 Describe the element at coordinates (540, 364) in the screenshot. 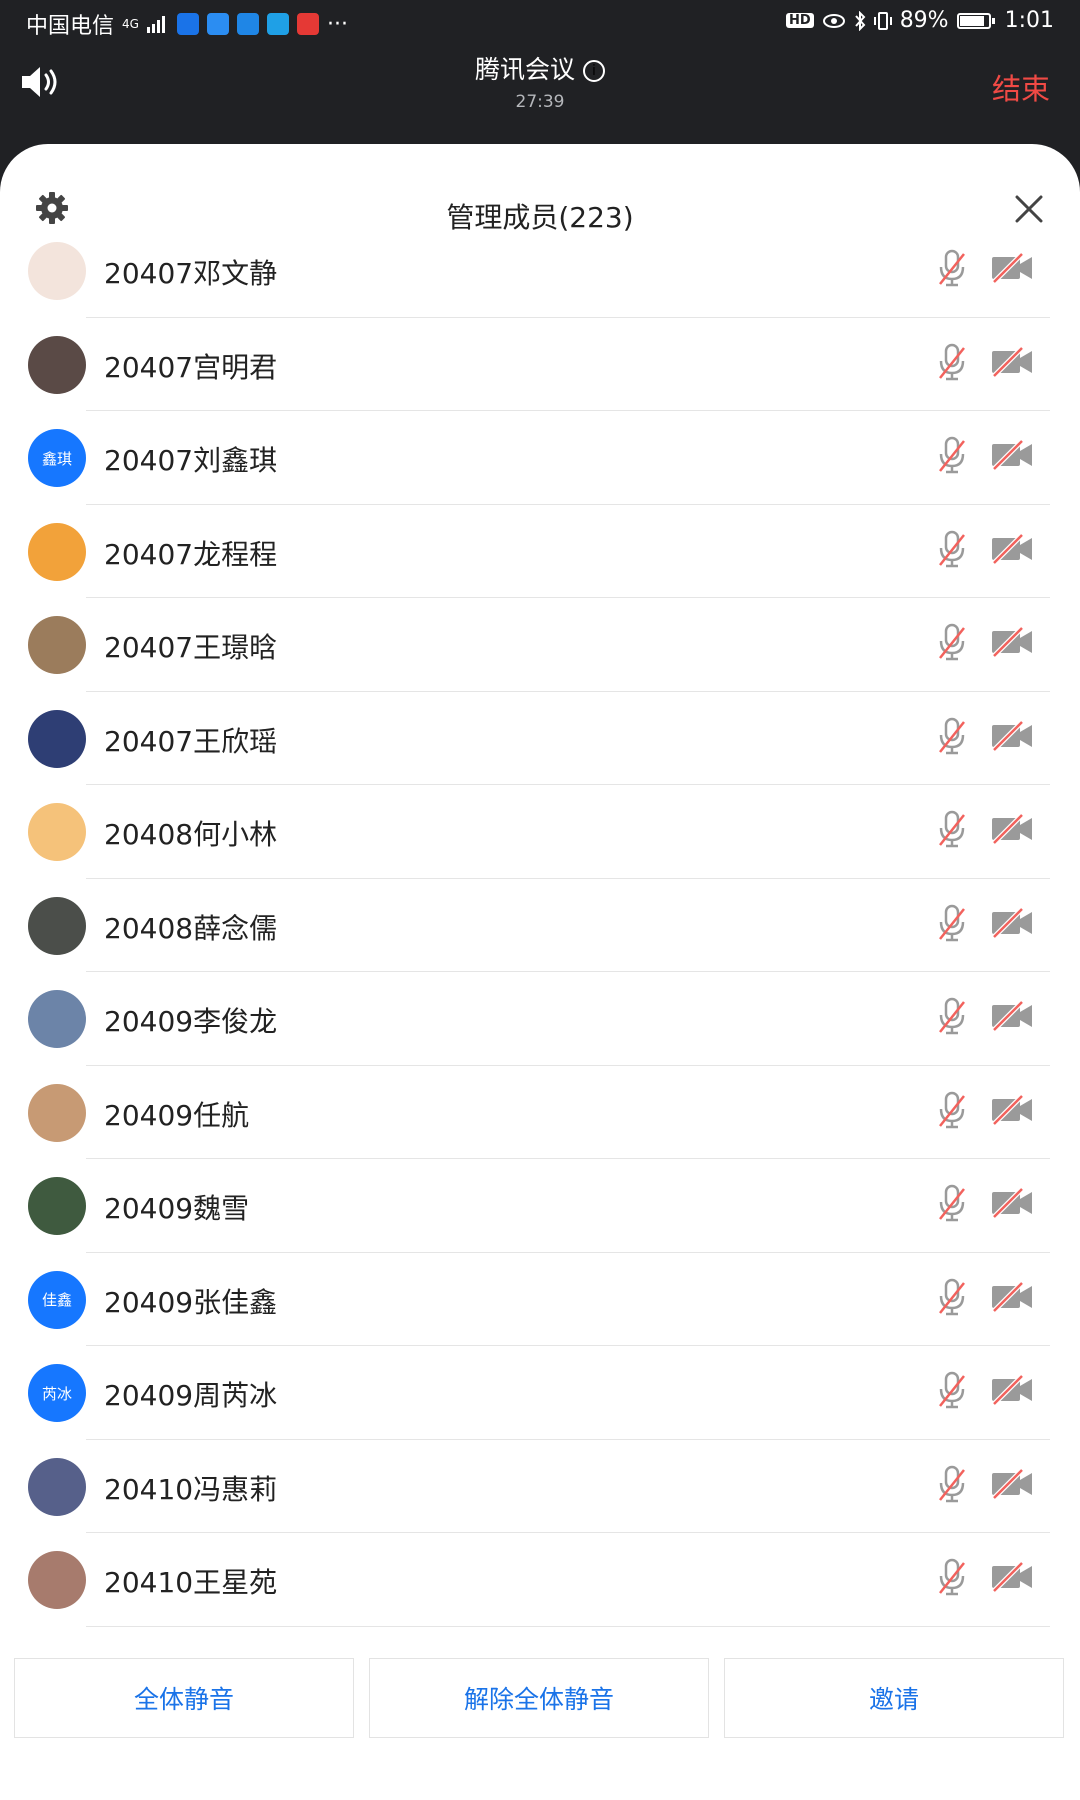

I see `member-row: 20407宫明君` at that location.